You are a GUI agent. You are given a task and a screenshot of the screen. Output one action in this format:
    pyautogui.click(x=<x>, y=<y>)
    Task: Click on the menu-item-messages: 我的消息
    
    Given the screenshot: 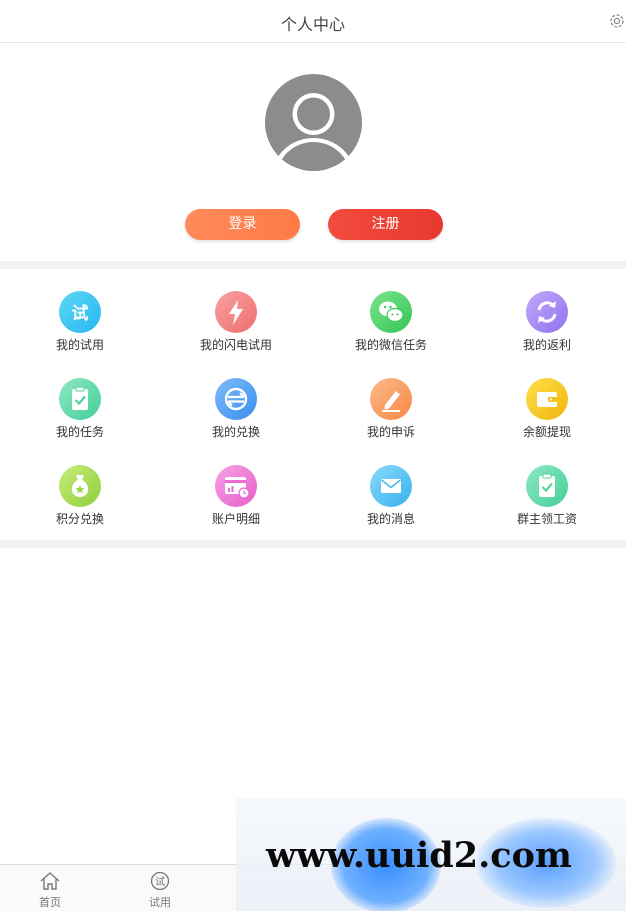 What is the action you would take?
    pyautogui.click(x=391, y=485)
    